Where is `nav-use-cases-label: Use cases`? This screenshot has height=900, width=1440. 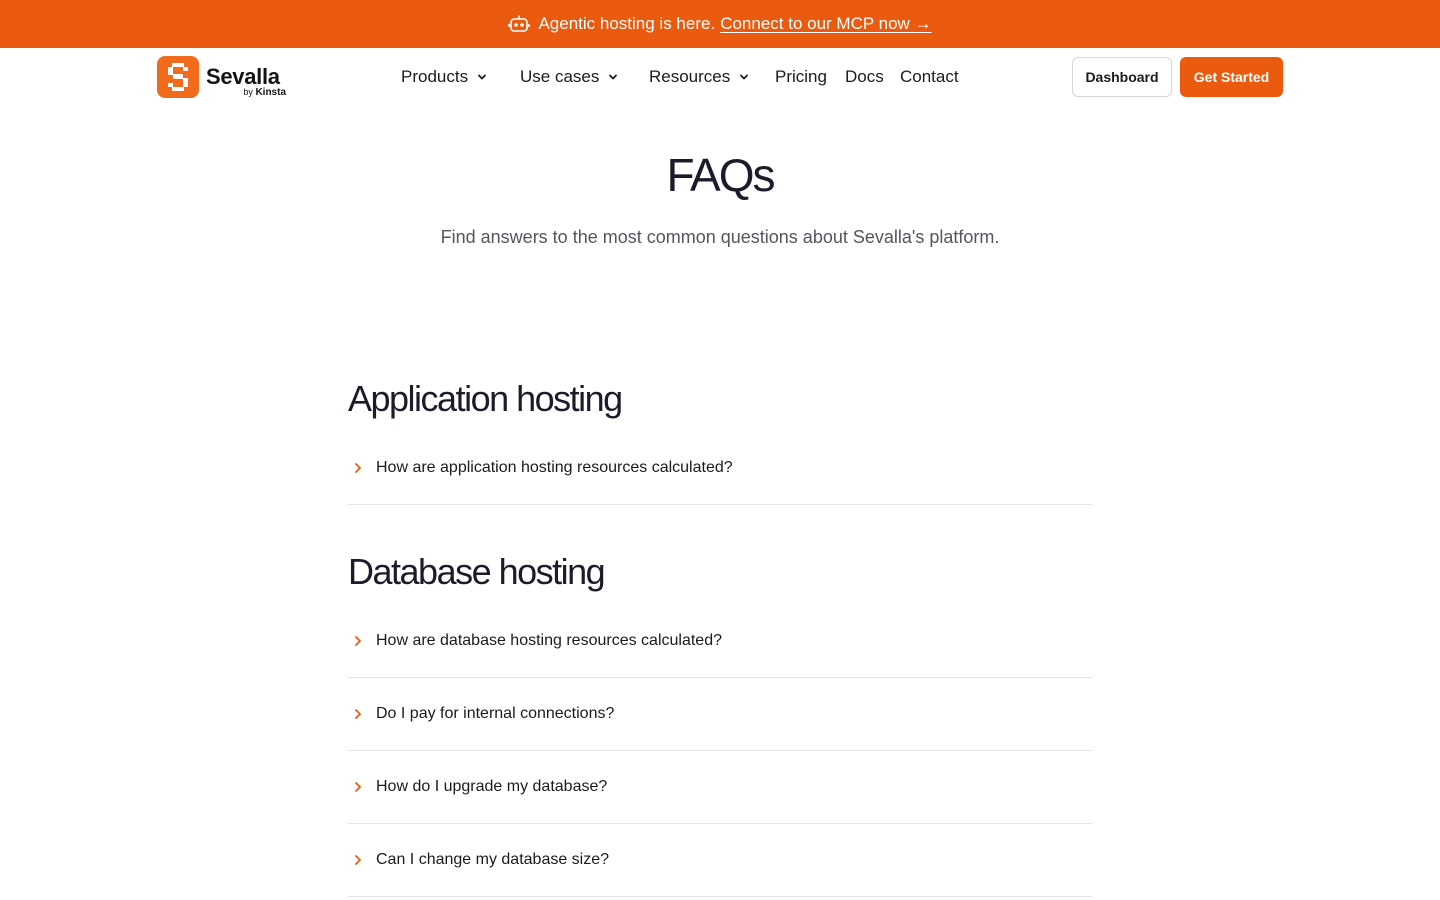
nav-use-cases-label: Use cases is located at coordinates (560, 76).